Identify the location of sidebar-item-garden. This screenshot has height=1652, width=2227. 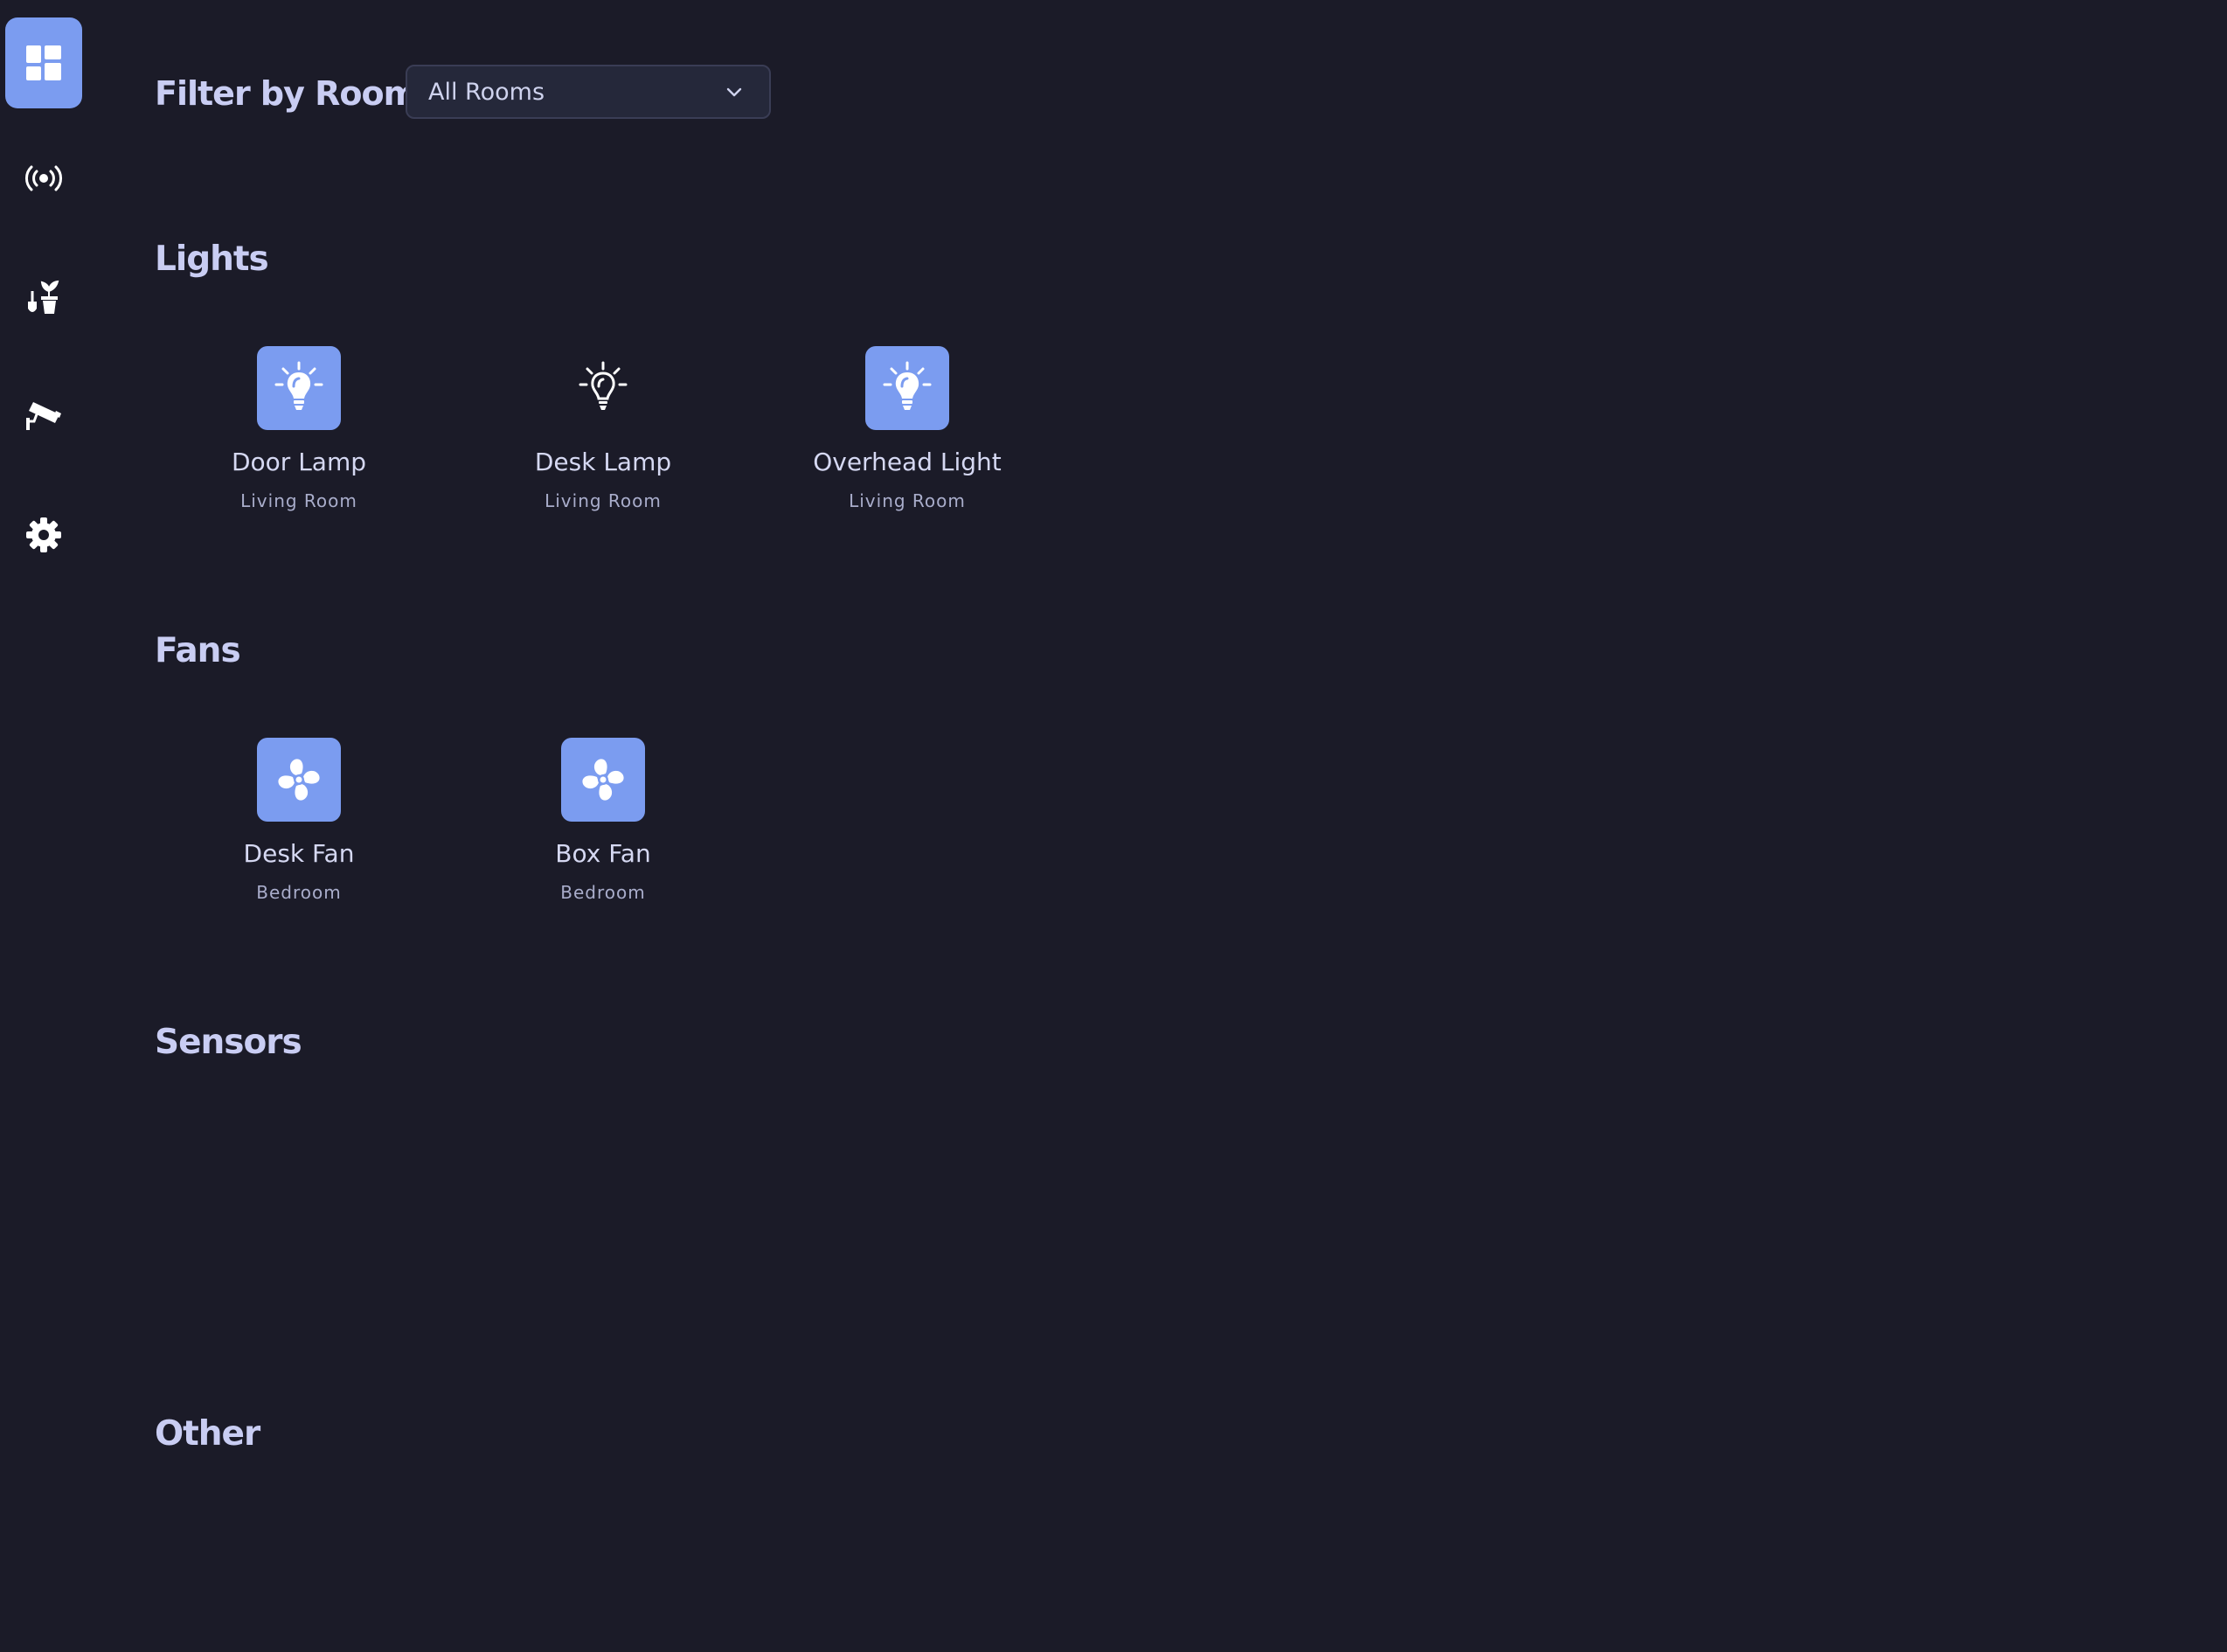
(43, 297).